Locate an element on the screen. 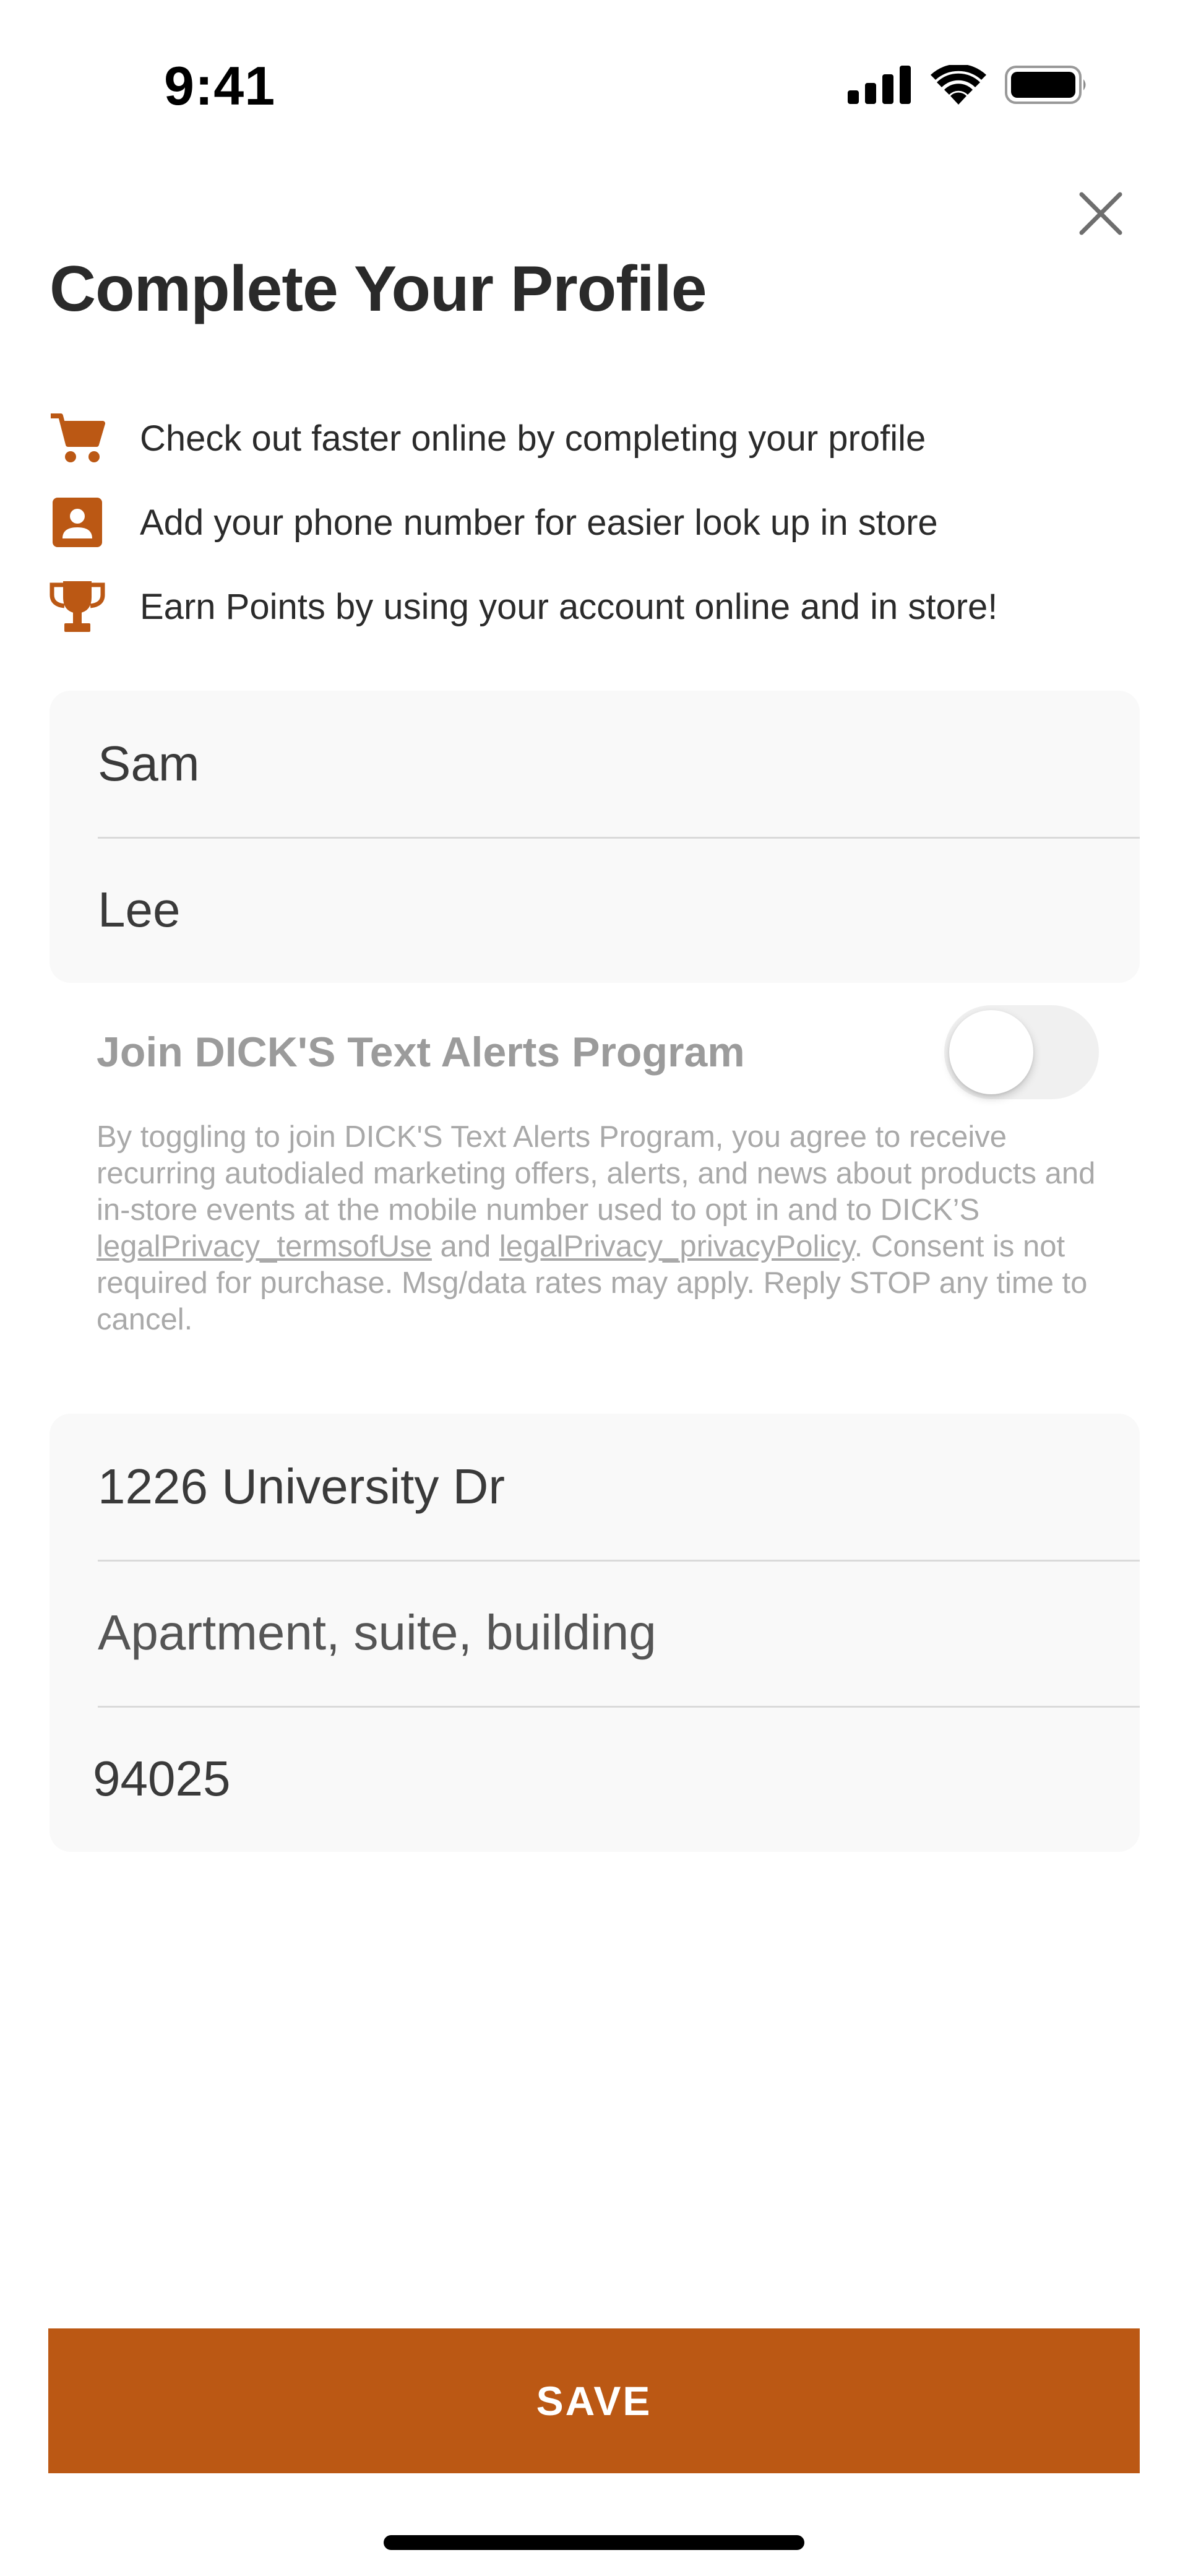 The width and height of the screenshot is (1188, 2576). trophy-icon is located at coordinates (77, 606).